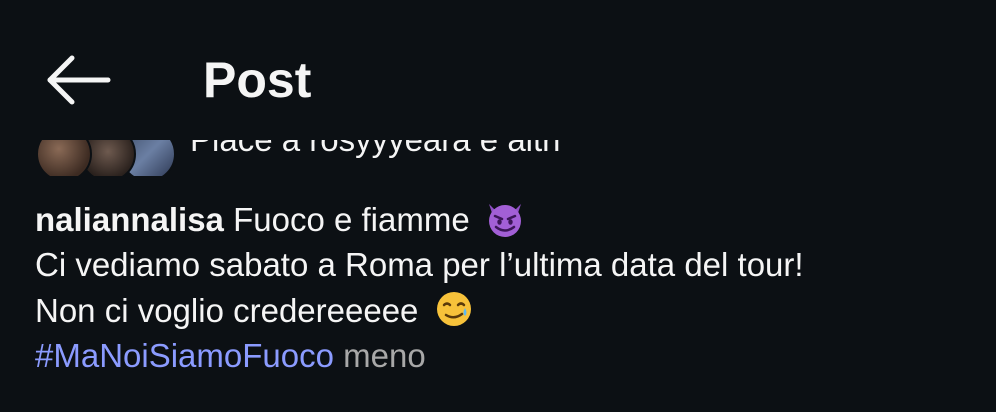  I want to click on less-button: meno, so click(384, 355).